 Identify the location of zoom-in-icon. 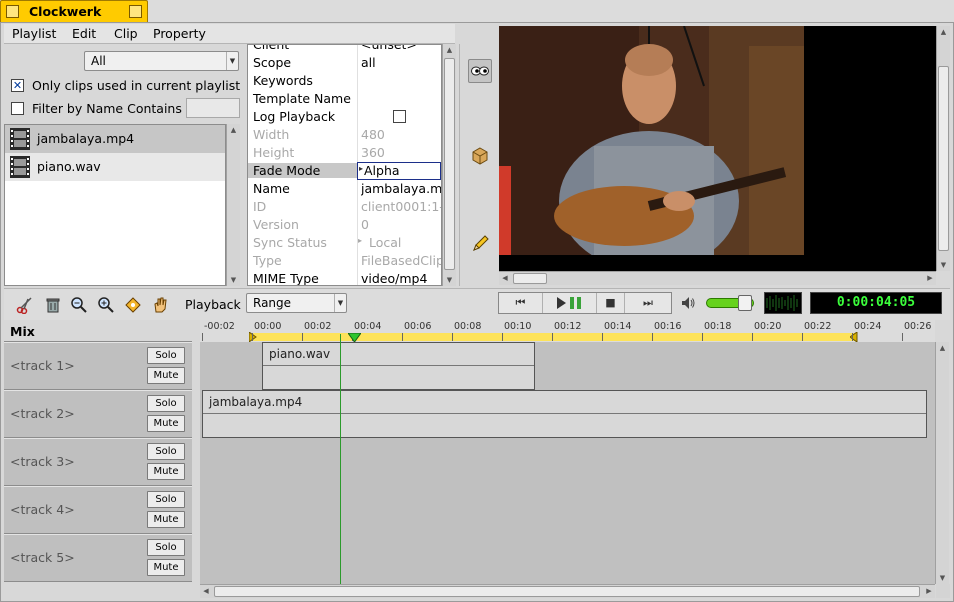
(106, 305).